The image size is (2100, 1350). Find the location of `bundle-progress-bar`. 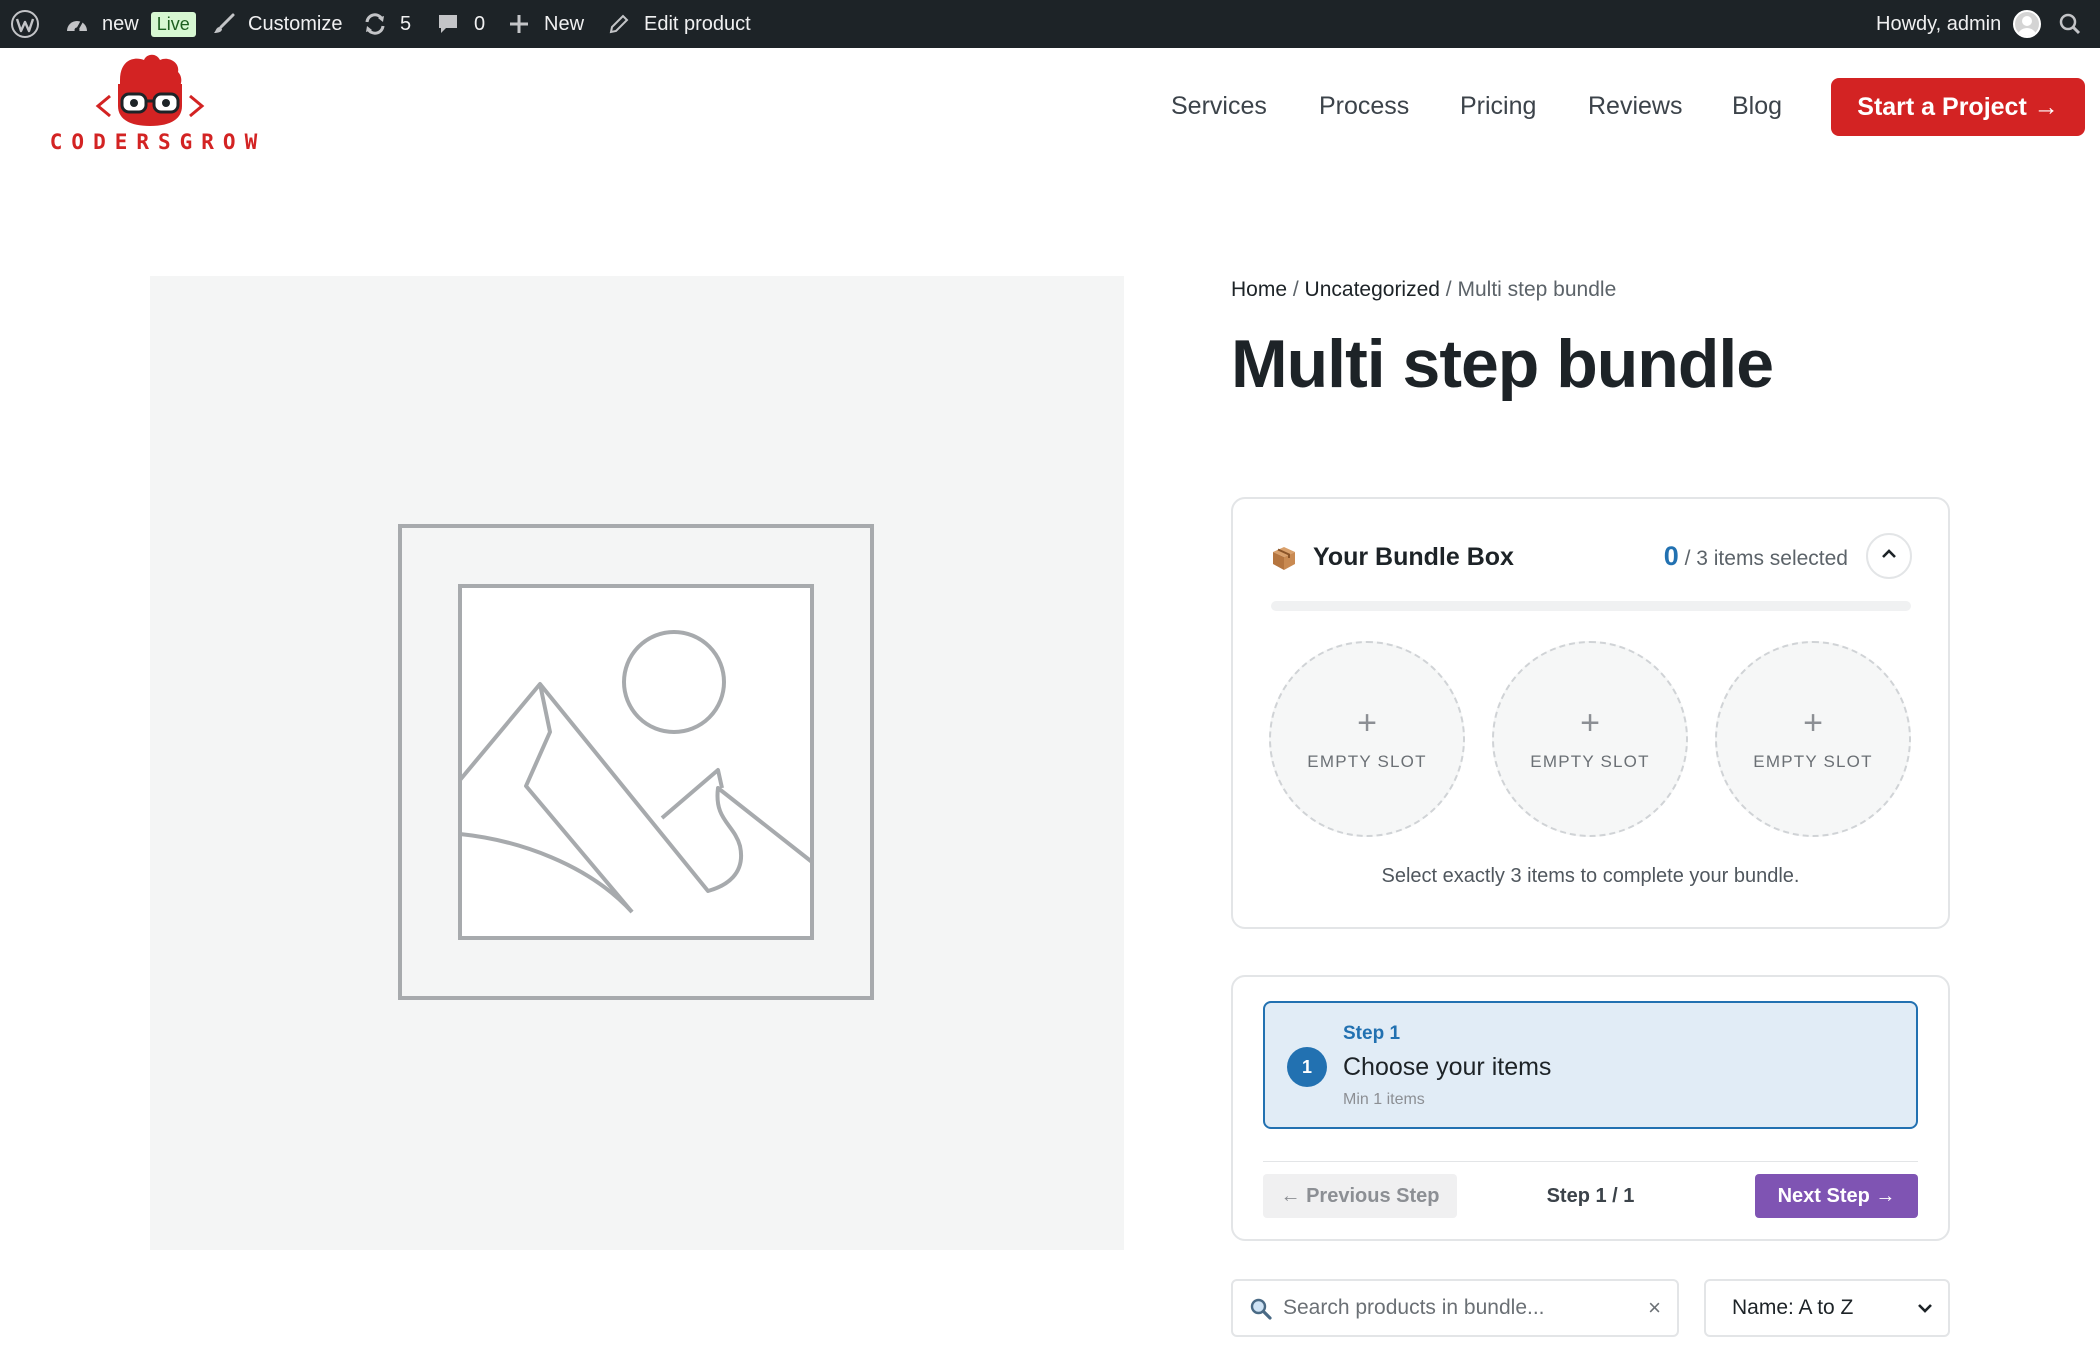

bundle-progress-bar is located at coordinates (1591, 606).